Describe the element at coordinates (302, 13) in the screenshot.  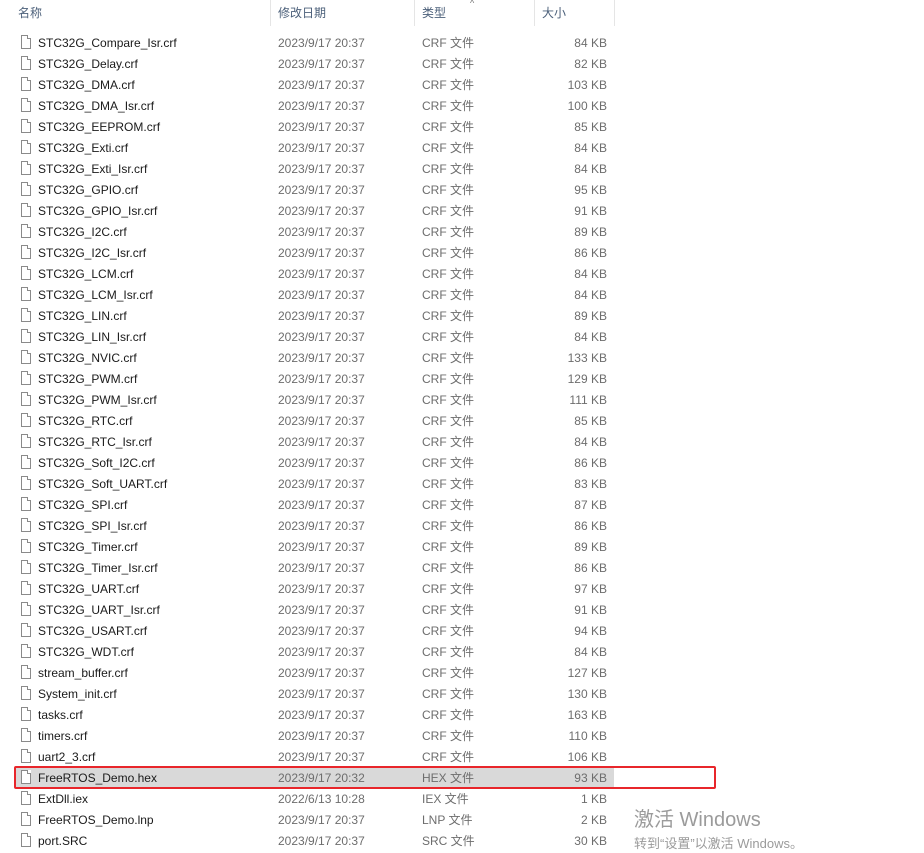
I see `column-header-date: 修改日期` at that location.